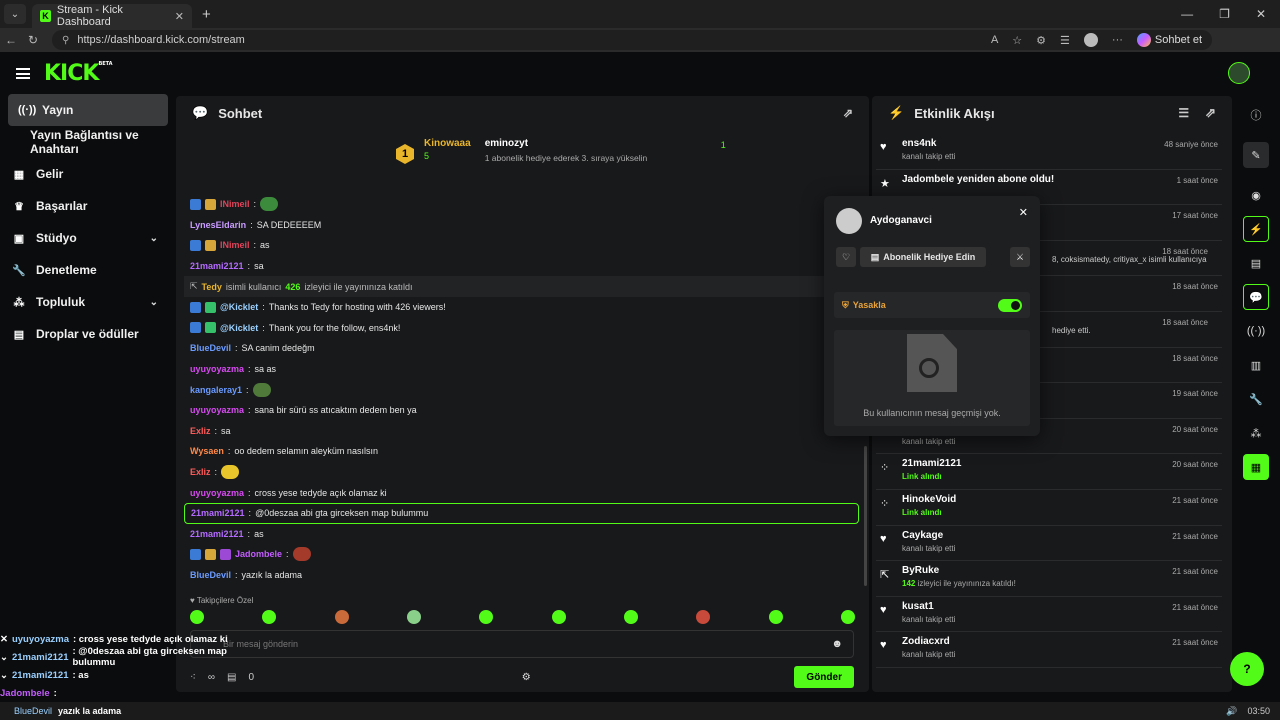 The image size is (1280, 720). What do you see at coordinates (1256, 467) in the screenshot?
I see `clapper-icon: ▦` at bounding box center [1256, 467].